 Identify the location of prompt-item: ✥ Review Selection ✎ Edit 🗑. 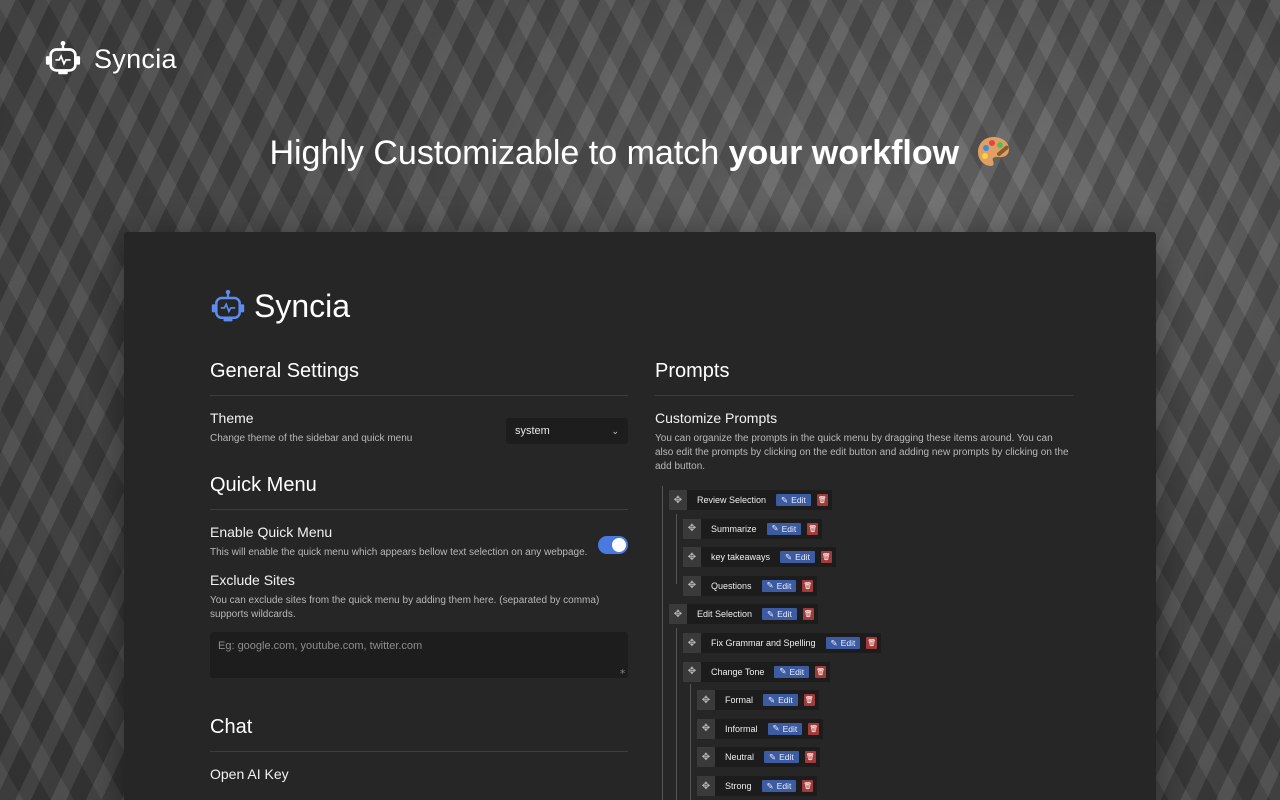
(750, 500).